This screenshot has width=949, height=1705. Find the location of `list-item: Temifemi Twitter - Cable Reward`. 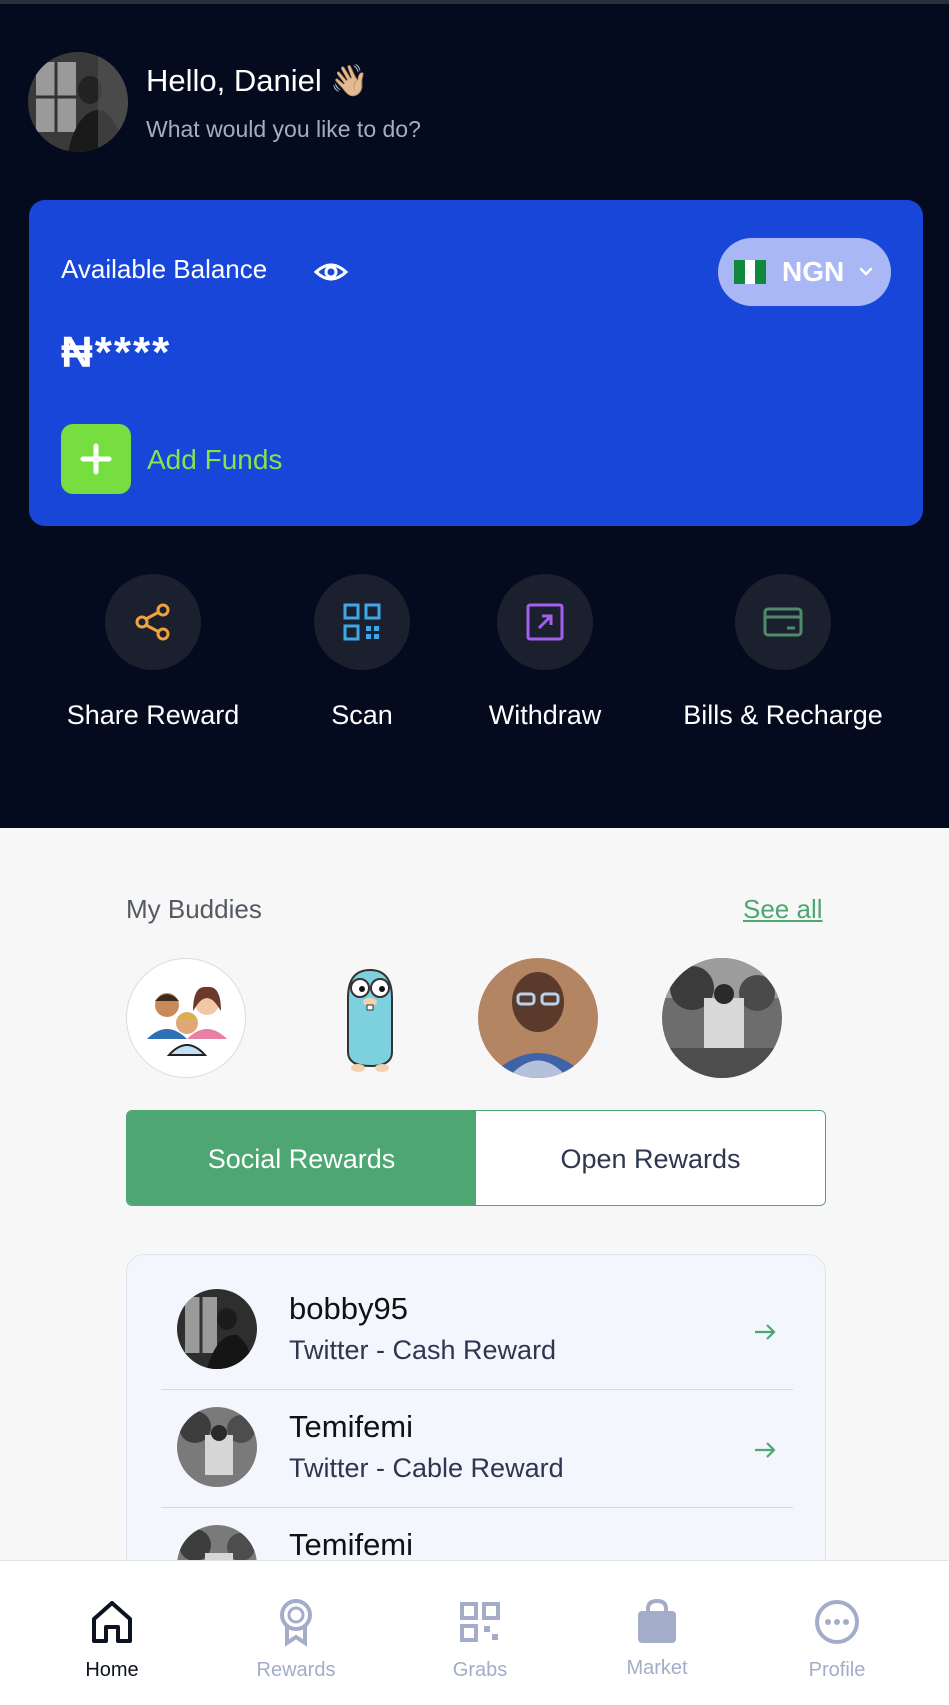

list-item: Temifemi Twitter - Cable Reward is located at coordinates (476, 1432).